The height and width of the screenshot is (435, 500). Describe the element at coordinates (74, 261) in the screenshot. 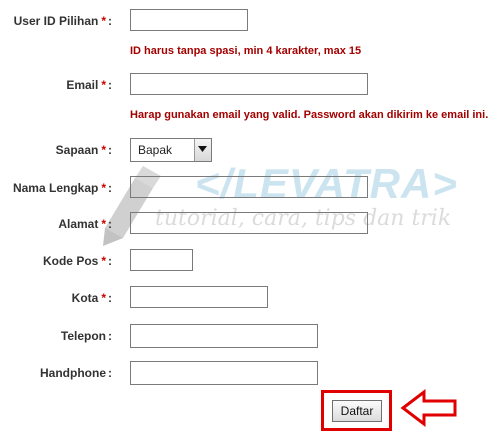

I see `kodepos-label: Kode Pos *` at that location.